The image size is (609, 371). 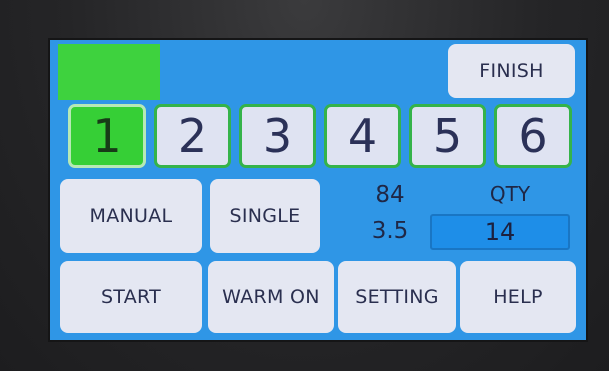 What do you see at coordinates (271, 297) in the screenshot?
I see `warm-on-button: WARM ON` at bounding box center [271, 297].